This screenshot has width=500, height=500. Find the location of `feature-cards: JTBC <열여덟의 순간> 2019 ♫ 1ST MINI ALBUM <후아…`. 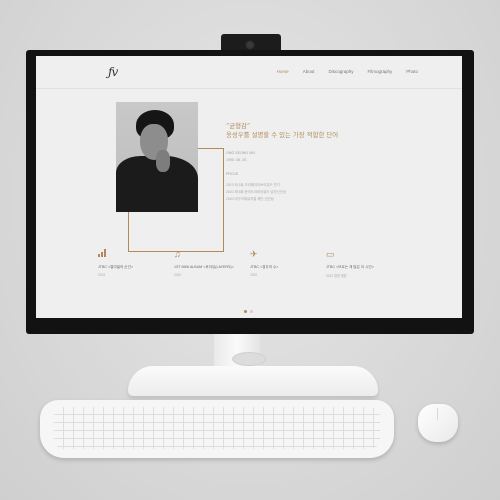

feature-cards: JTBC <열여덟의 순간> 2019 ♫ 1ST MINI ALBUM <후아… is located at coordinates (248, 269).